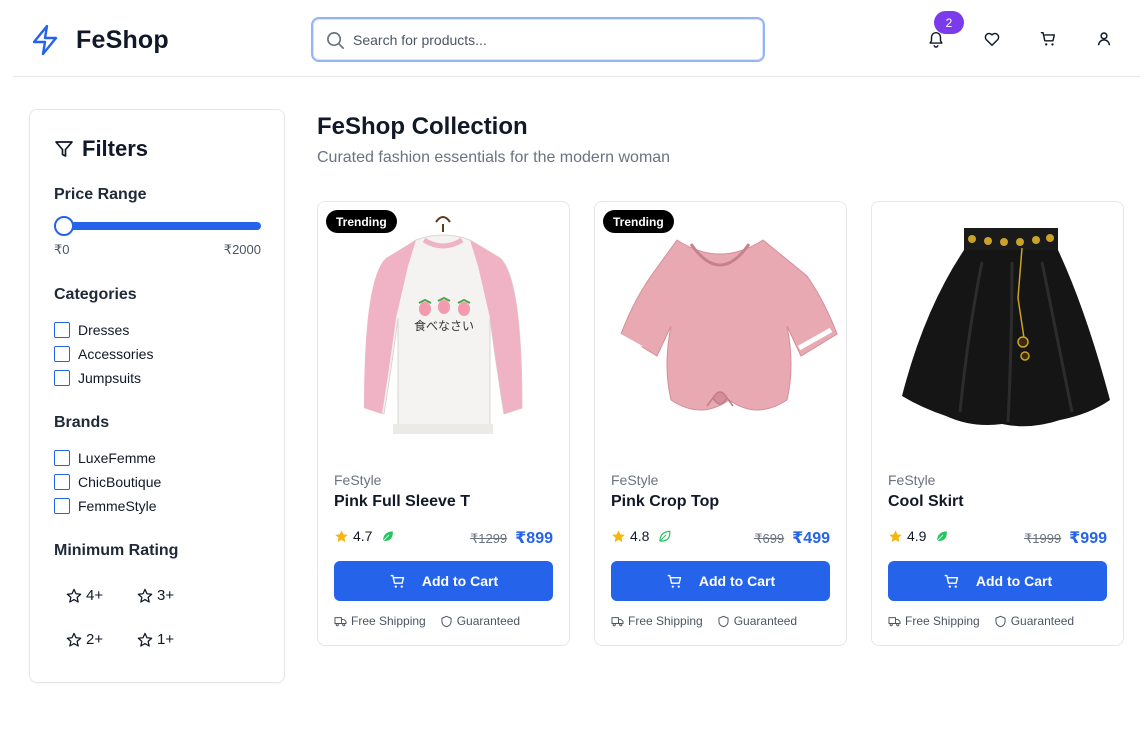  I want to click on brand-chicboutique: ChicBoutique, so click(107, 482).